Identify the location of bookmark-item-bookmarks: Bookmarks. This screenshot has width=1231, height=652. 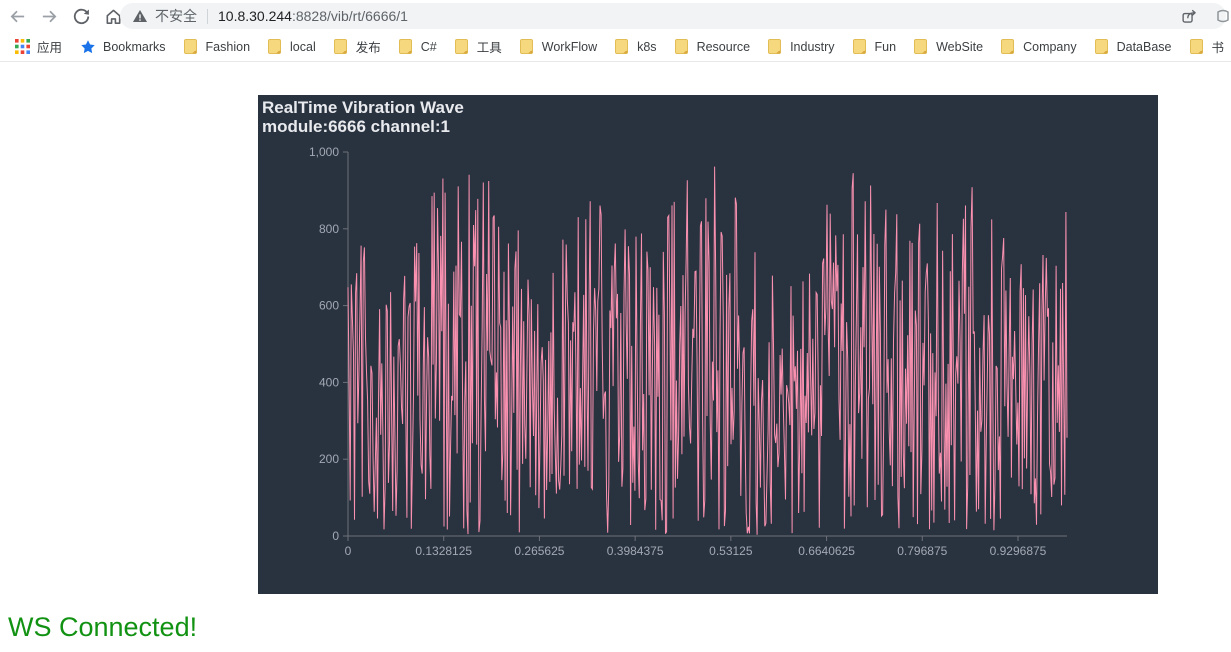
(123, 47).